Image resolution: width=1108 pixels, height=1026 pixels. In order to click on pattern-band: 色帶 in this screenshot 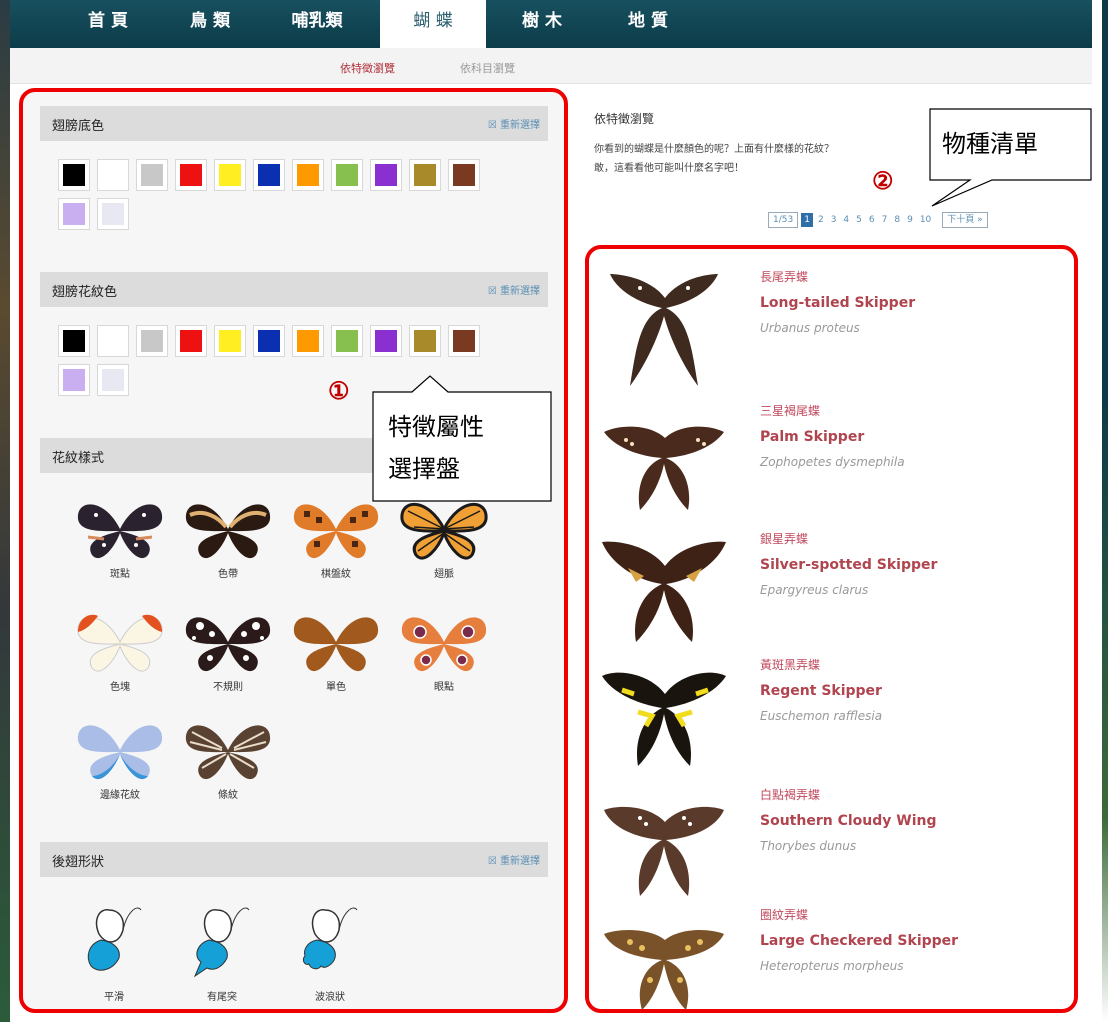, I will do `click(228, 538)`.